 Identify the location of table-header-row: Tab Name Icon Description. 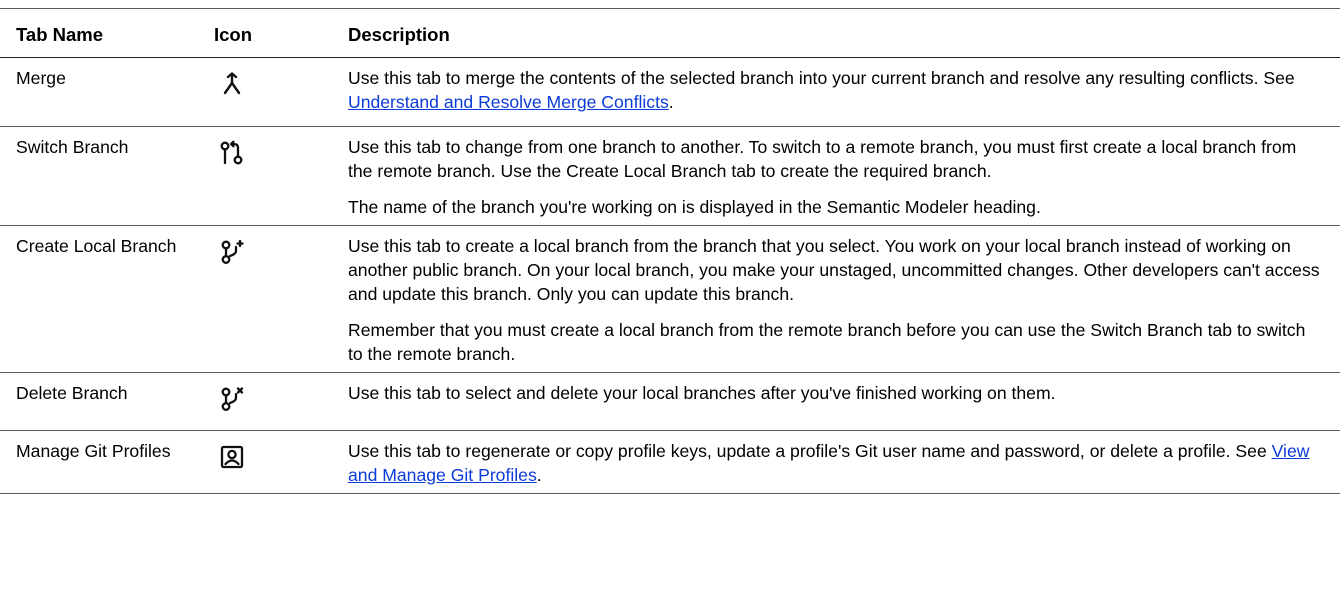
(670, 33).